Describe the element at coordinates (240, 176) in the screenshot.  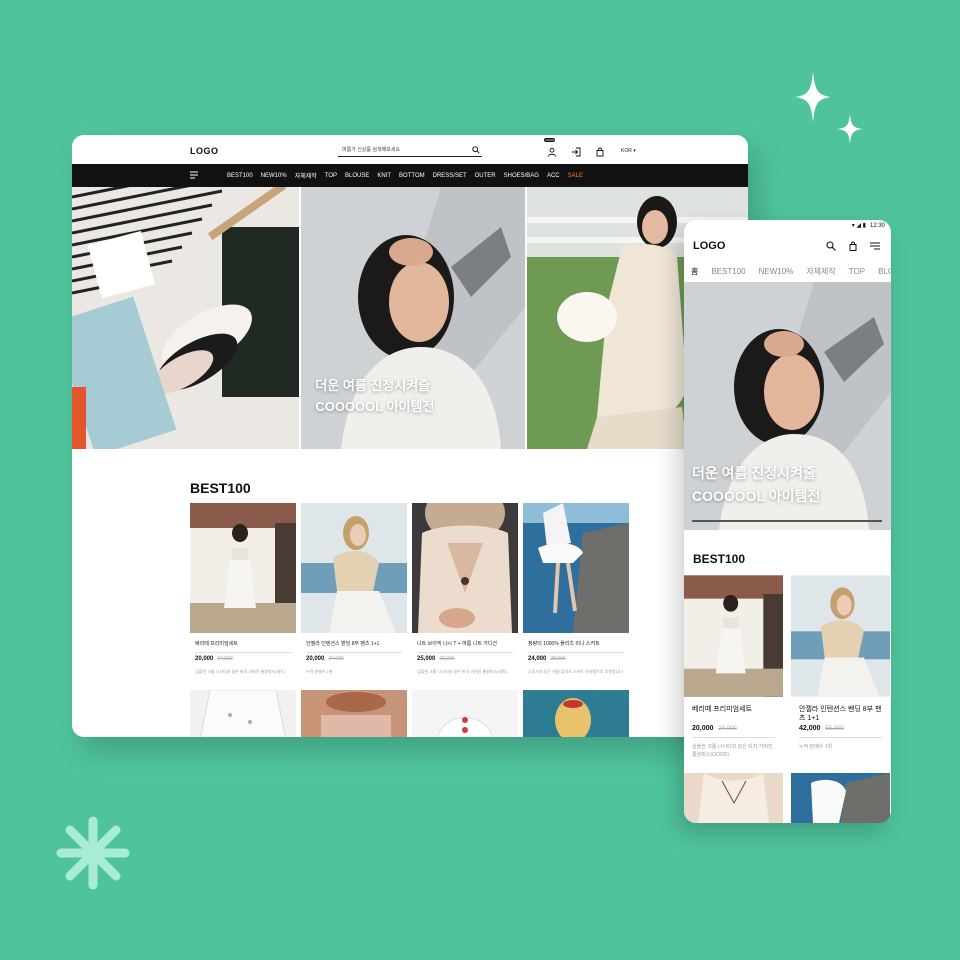
I see `nav-item-best100: BEST100` at that location.